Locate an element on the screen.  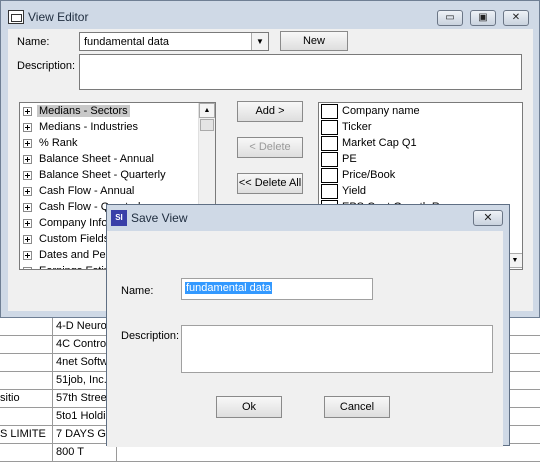
name-combo: fundamental data ▼ is located at coordinates (174, 41).